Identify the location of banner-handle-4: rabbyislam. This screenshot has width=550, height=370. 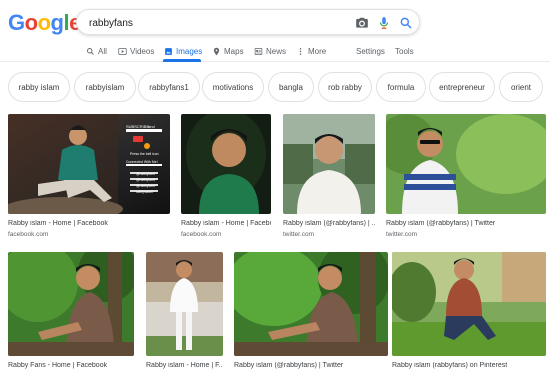
(144, 192).